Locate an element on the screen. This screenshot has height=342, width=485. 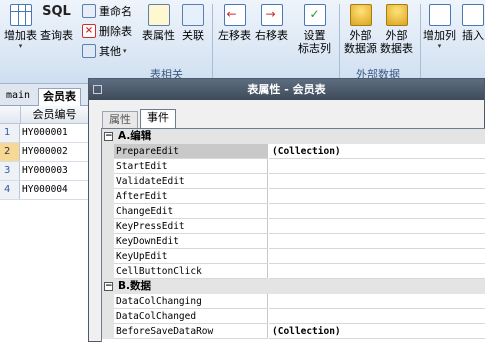
sheet-tab-bar: main 会员表 is located at coordinates (44, 95).